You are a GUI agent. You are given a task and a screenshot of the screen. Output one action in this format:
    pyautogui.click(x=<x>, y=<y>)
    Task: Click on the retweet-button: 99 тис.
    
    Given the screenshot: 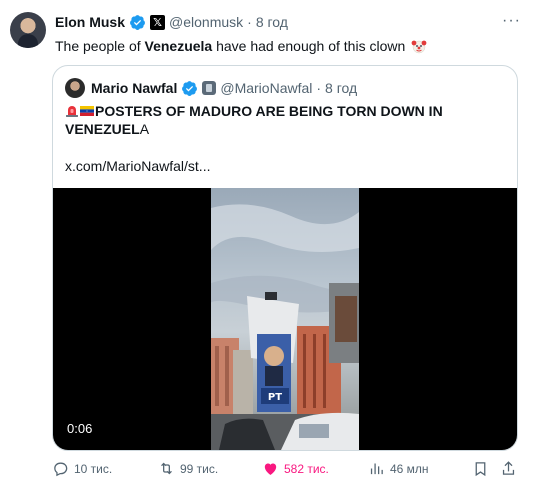 What is the action you would take?
    pyautogui.click(x=188, y=468)
    